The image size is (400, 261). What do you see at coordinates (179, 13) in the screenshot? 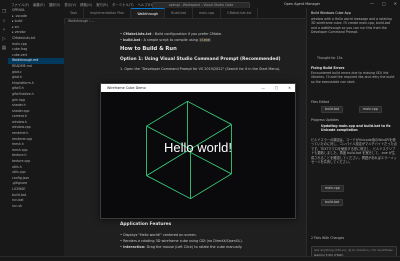
I see `tab-build-bat: Build.bat` at bounding box center [179, 13].